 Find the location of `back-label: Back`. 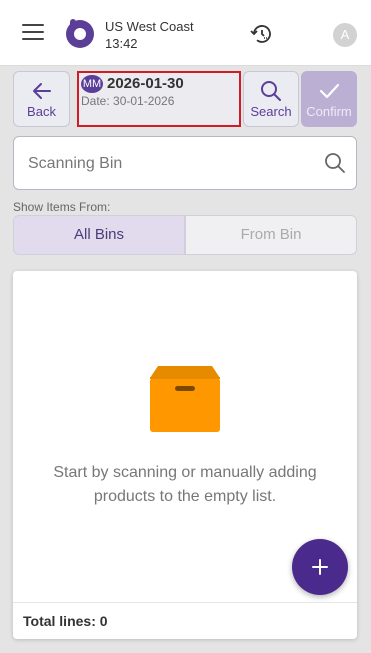

back-label: Back is located at coordinates (41, 111).